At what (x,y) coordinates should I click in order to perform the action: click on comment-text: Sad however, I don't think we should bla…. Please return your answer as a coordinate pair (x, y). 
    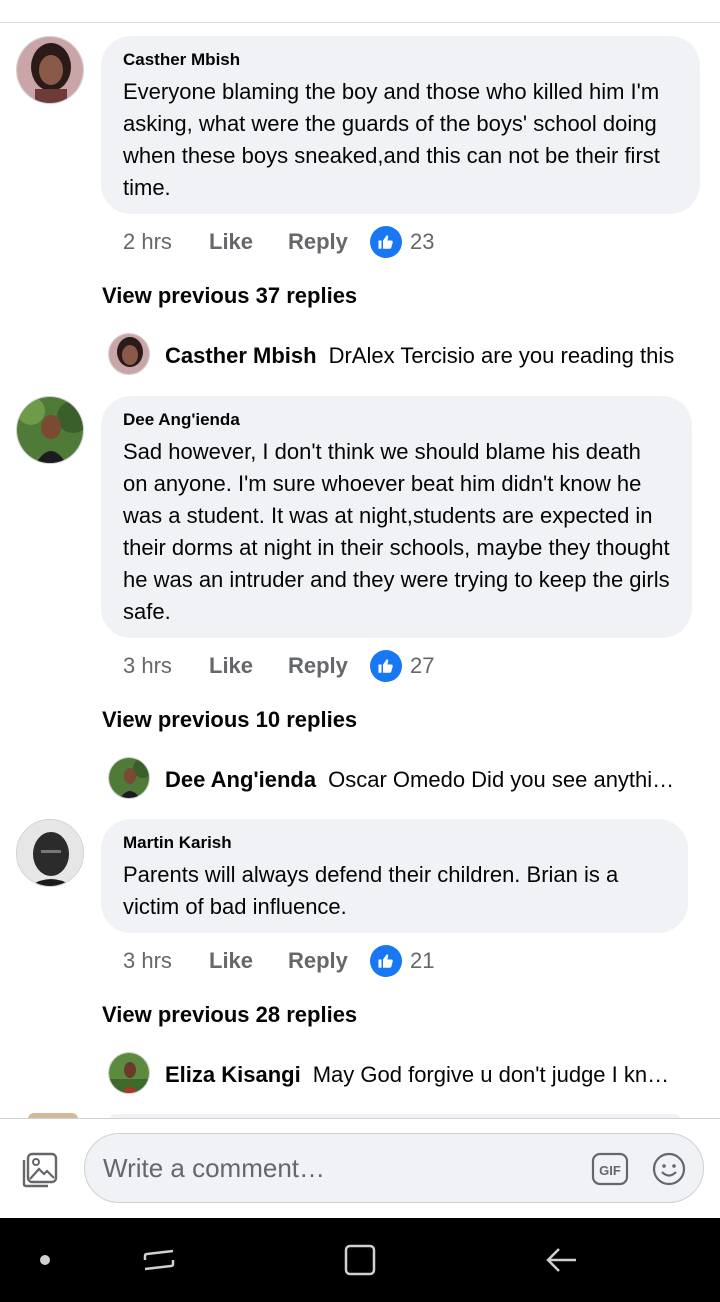
    Looking at the image, I should click on (396, 531).